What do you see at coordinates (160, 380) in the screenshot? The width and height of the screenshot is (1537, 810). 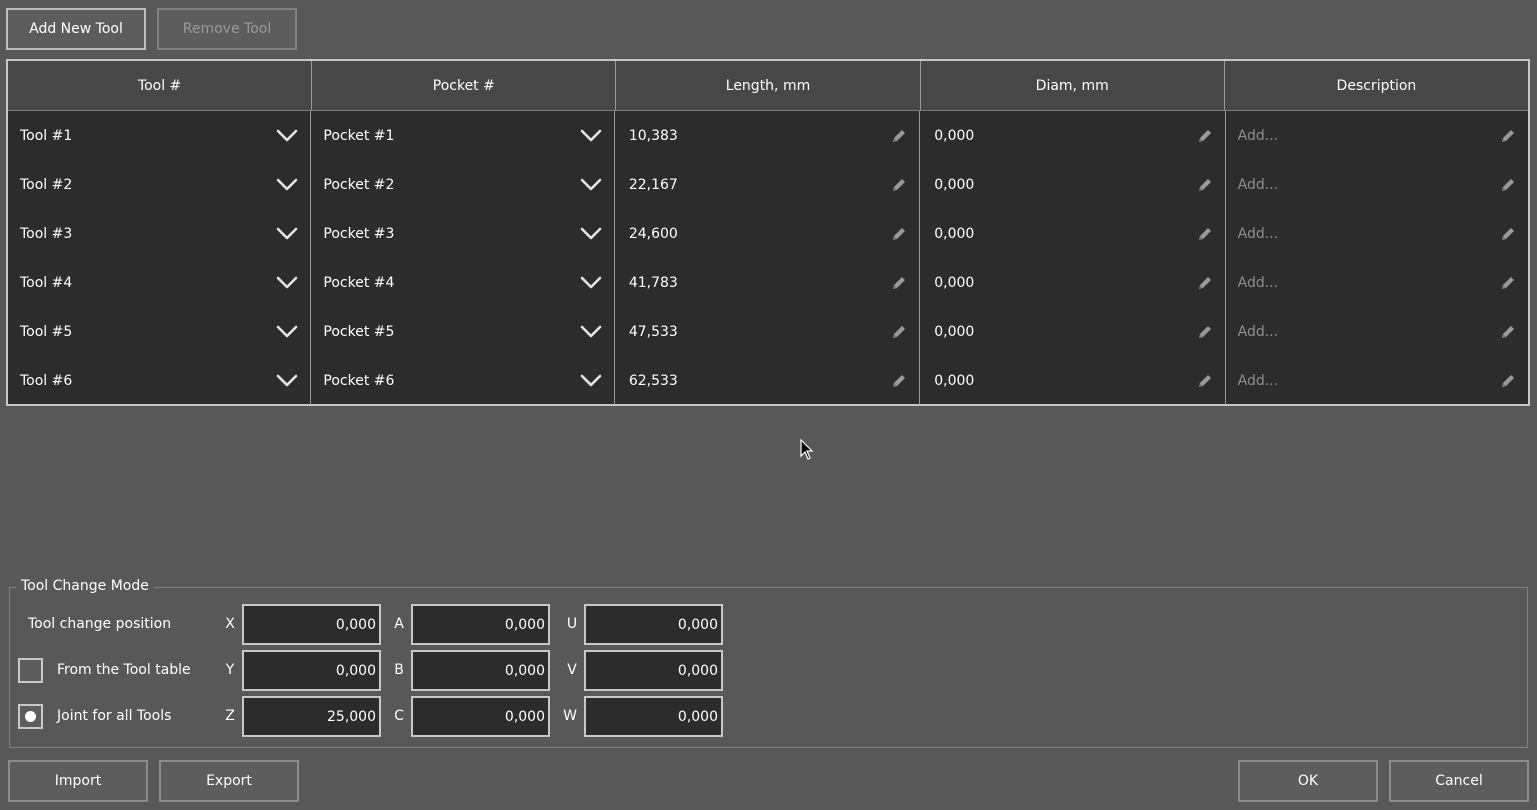 I see `tool-select: Tool #6` at bounding box center [160, 380].